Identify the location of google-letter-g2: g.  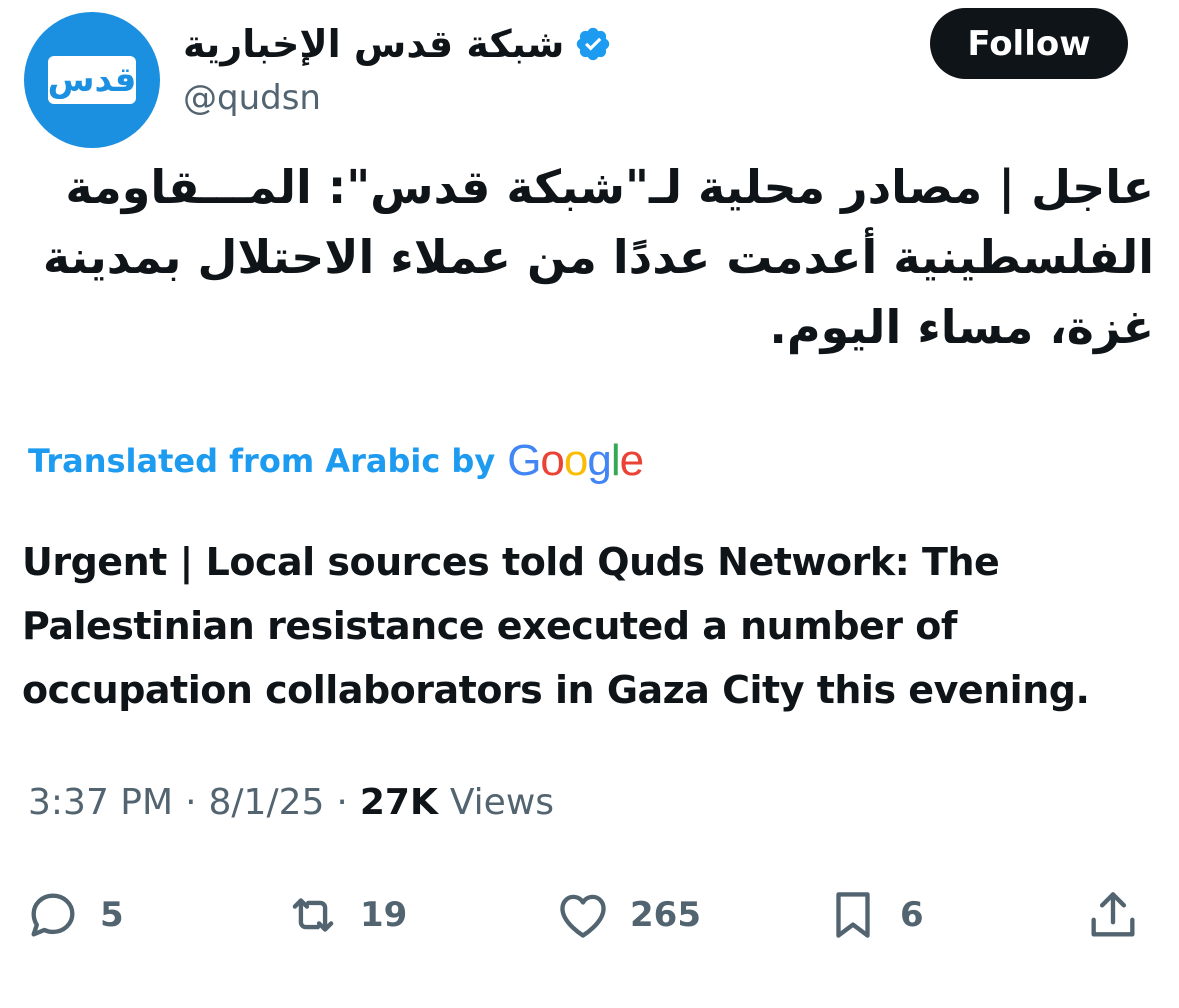
(599, 460).